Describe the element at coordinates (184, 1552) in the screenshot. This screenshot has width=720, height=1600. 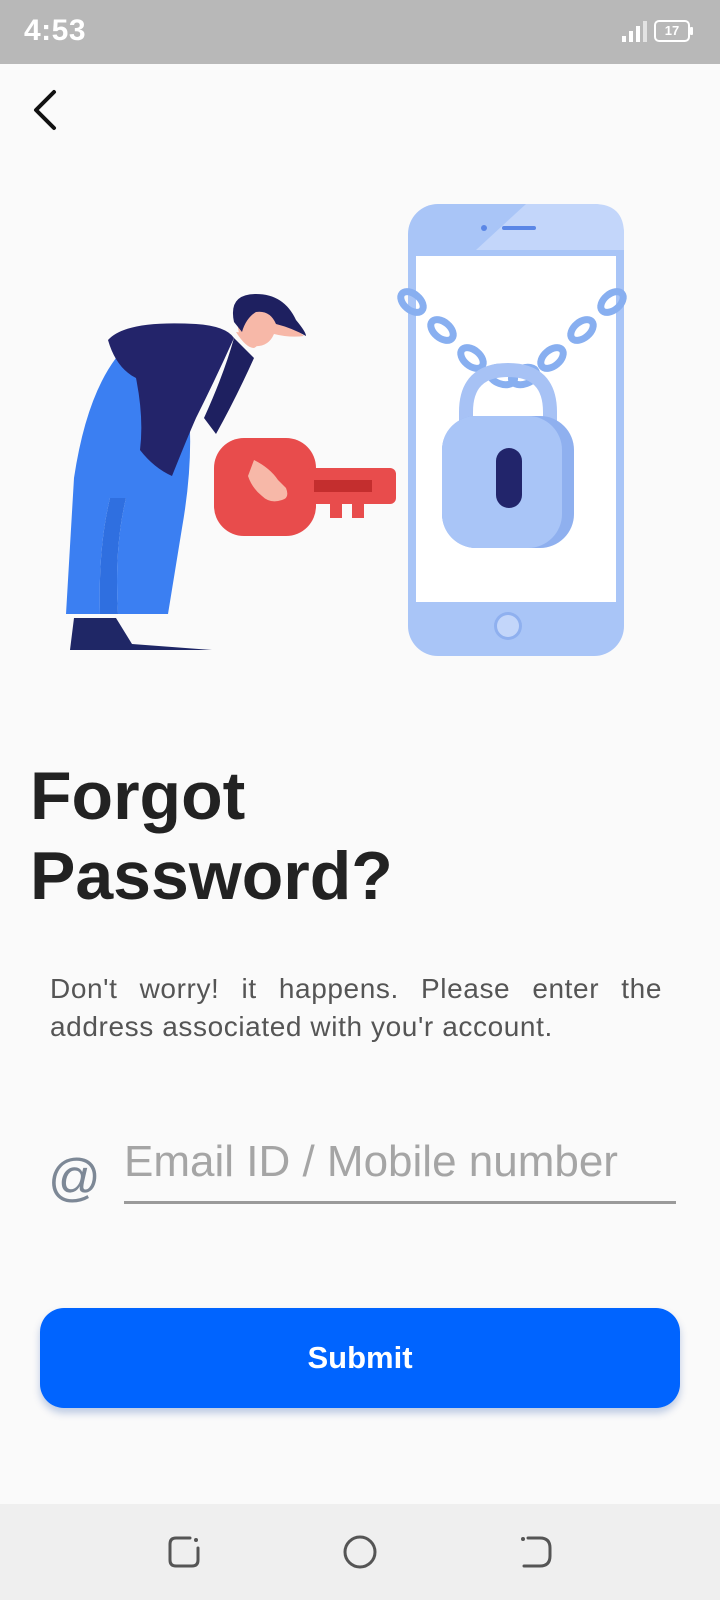
I see `recent-apps-icon` at that location.